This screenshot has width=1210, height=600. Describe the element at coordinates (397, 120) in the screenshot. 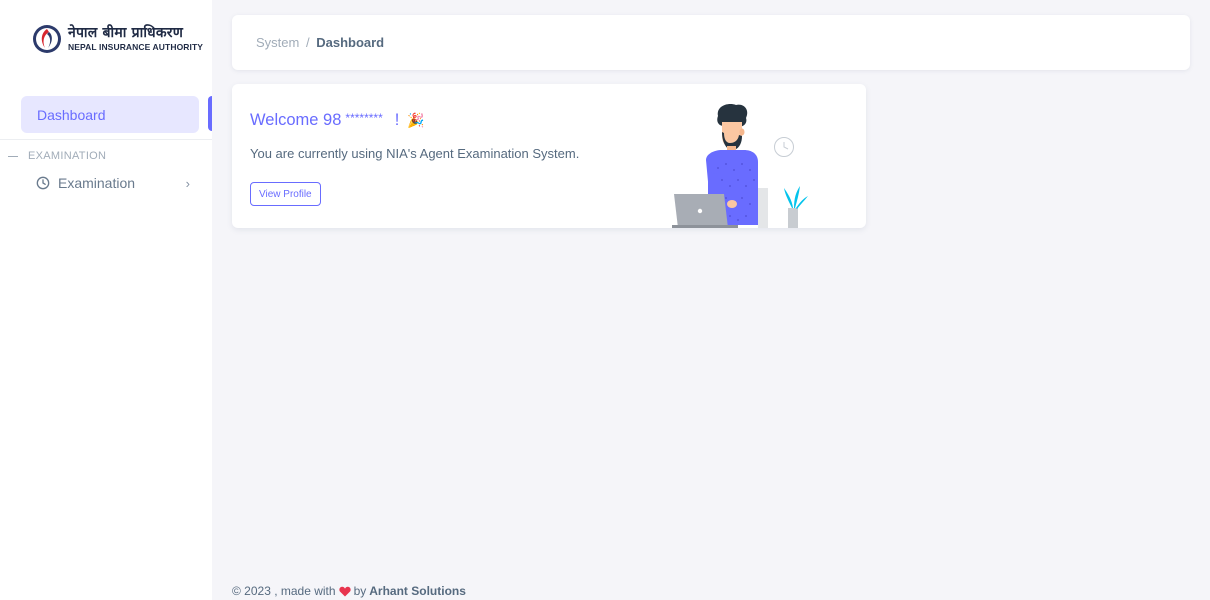

I see `welcome-exclaim: !` at that location.